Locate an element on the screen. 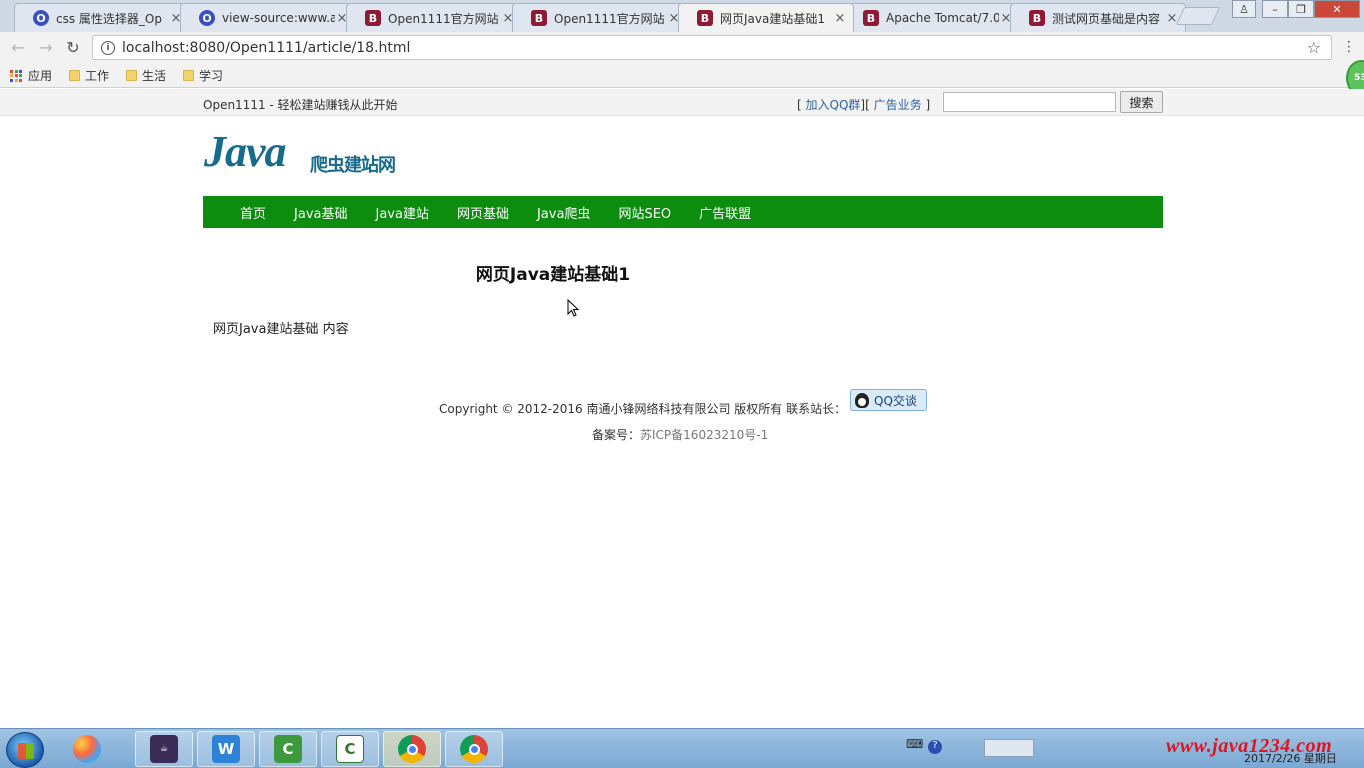 Image resolution: width=1364 pixels, height=768 pixels. site-slogan: Open1111 - 轻松建站赚钱从此开始 is located at coordinates (300, 105).